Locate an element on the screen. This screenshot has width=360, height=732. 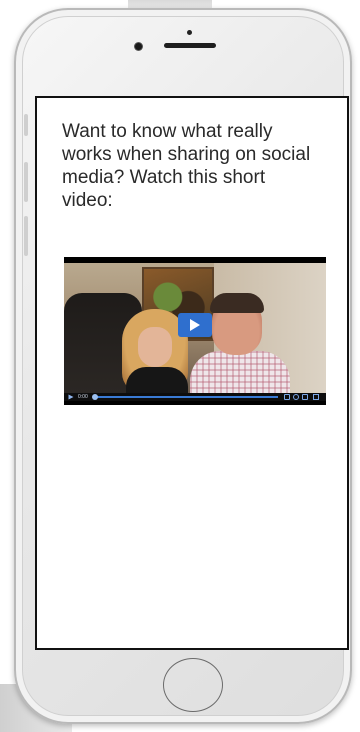
cast-icon is located at coordinates (305, 397).